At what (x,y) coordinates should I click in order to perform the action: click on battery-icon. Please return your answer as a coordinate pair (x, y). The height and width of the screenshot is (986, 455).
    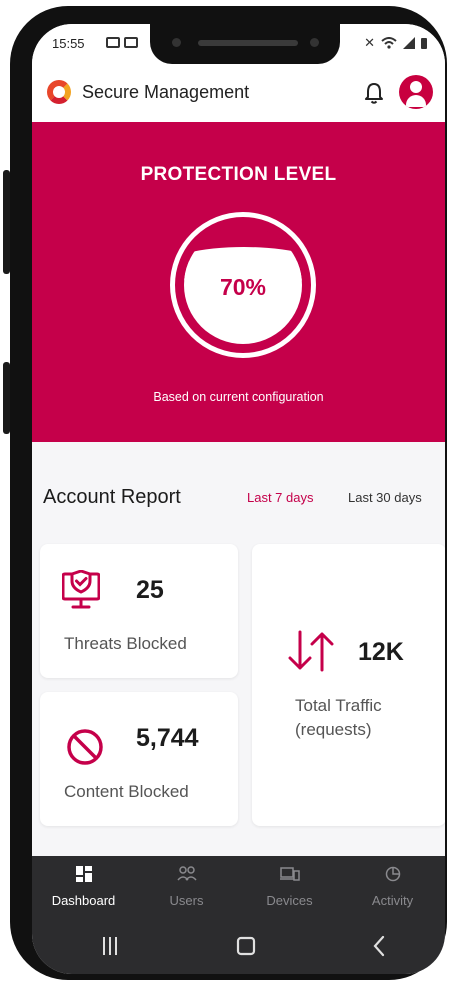
    Looking at the image, I should click on (424, 43).